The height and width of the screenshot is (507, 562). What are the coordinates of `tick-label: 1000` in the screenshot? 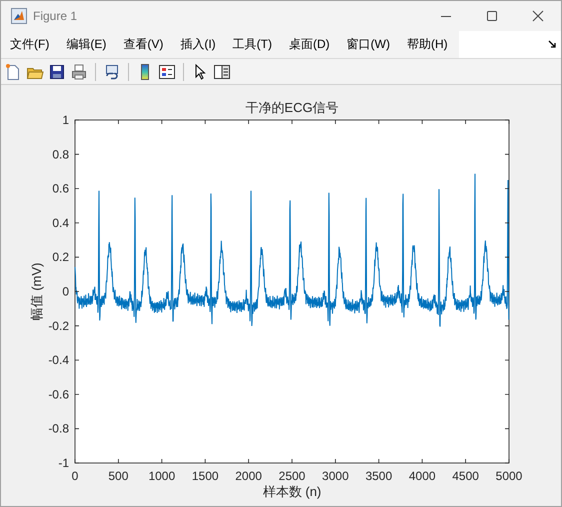 It's located at (162, 476).